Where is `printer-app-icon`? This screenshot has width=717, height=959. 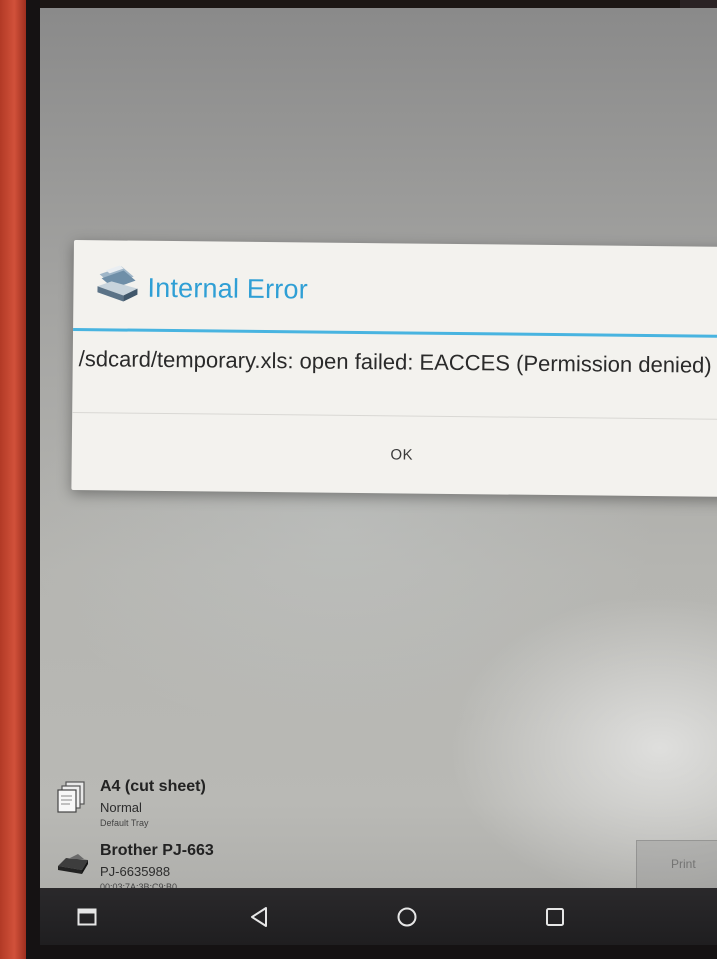
printer-app-icon is located at coordinates (116, 284).